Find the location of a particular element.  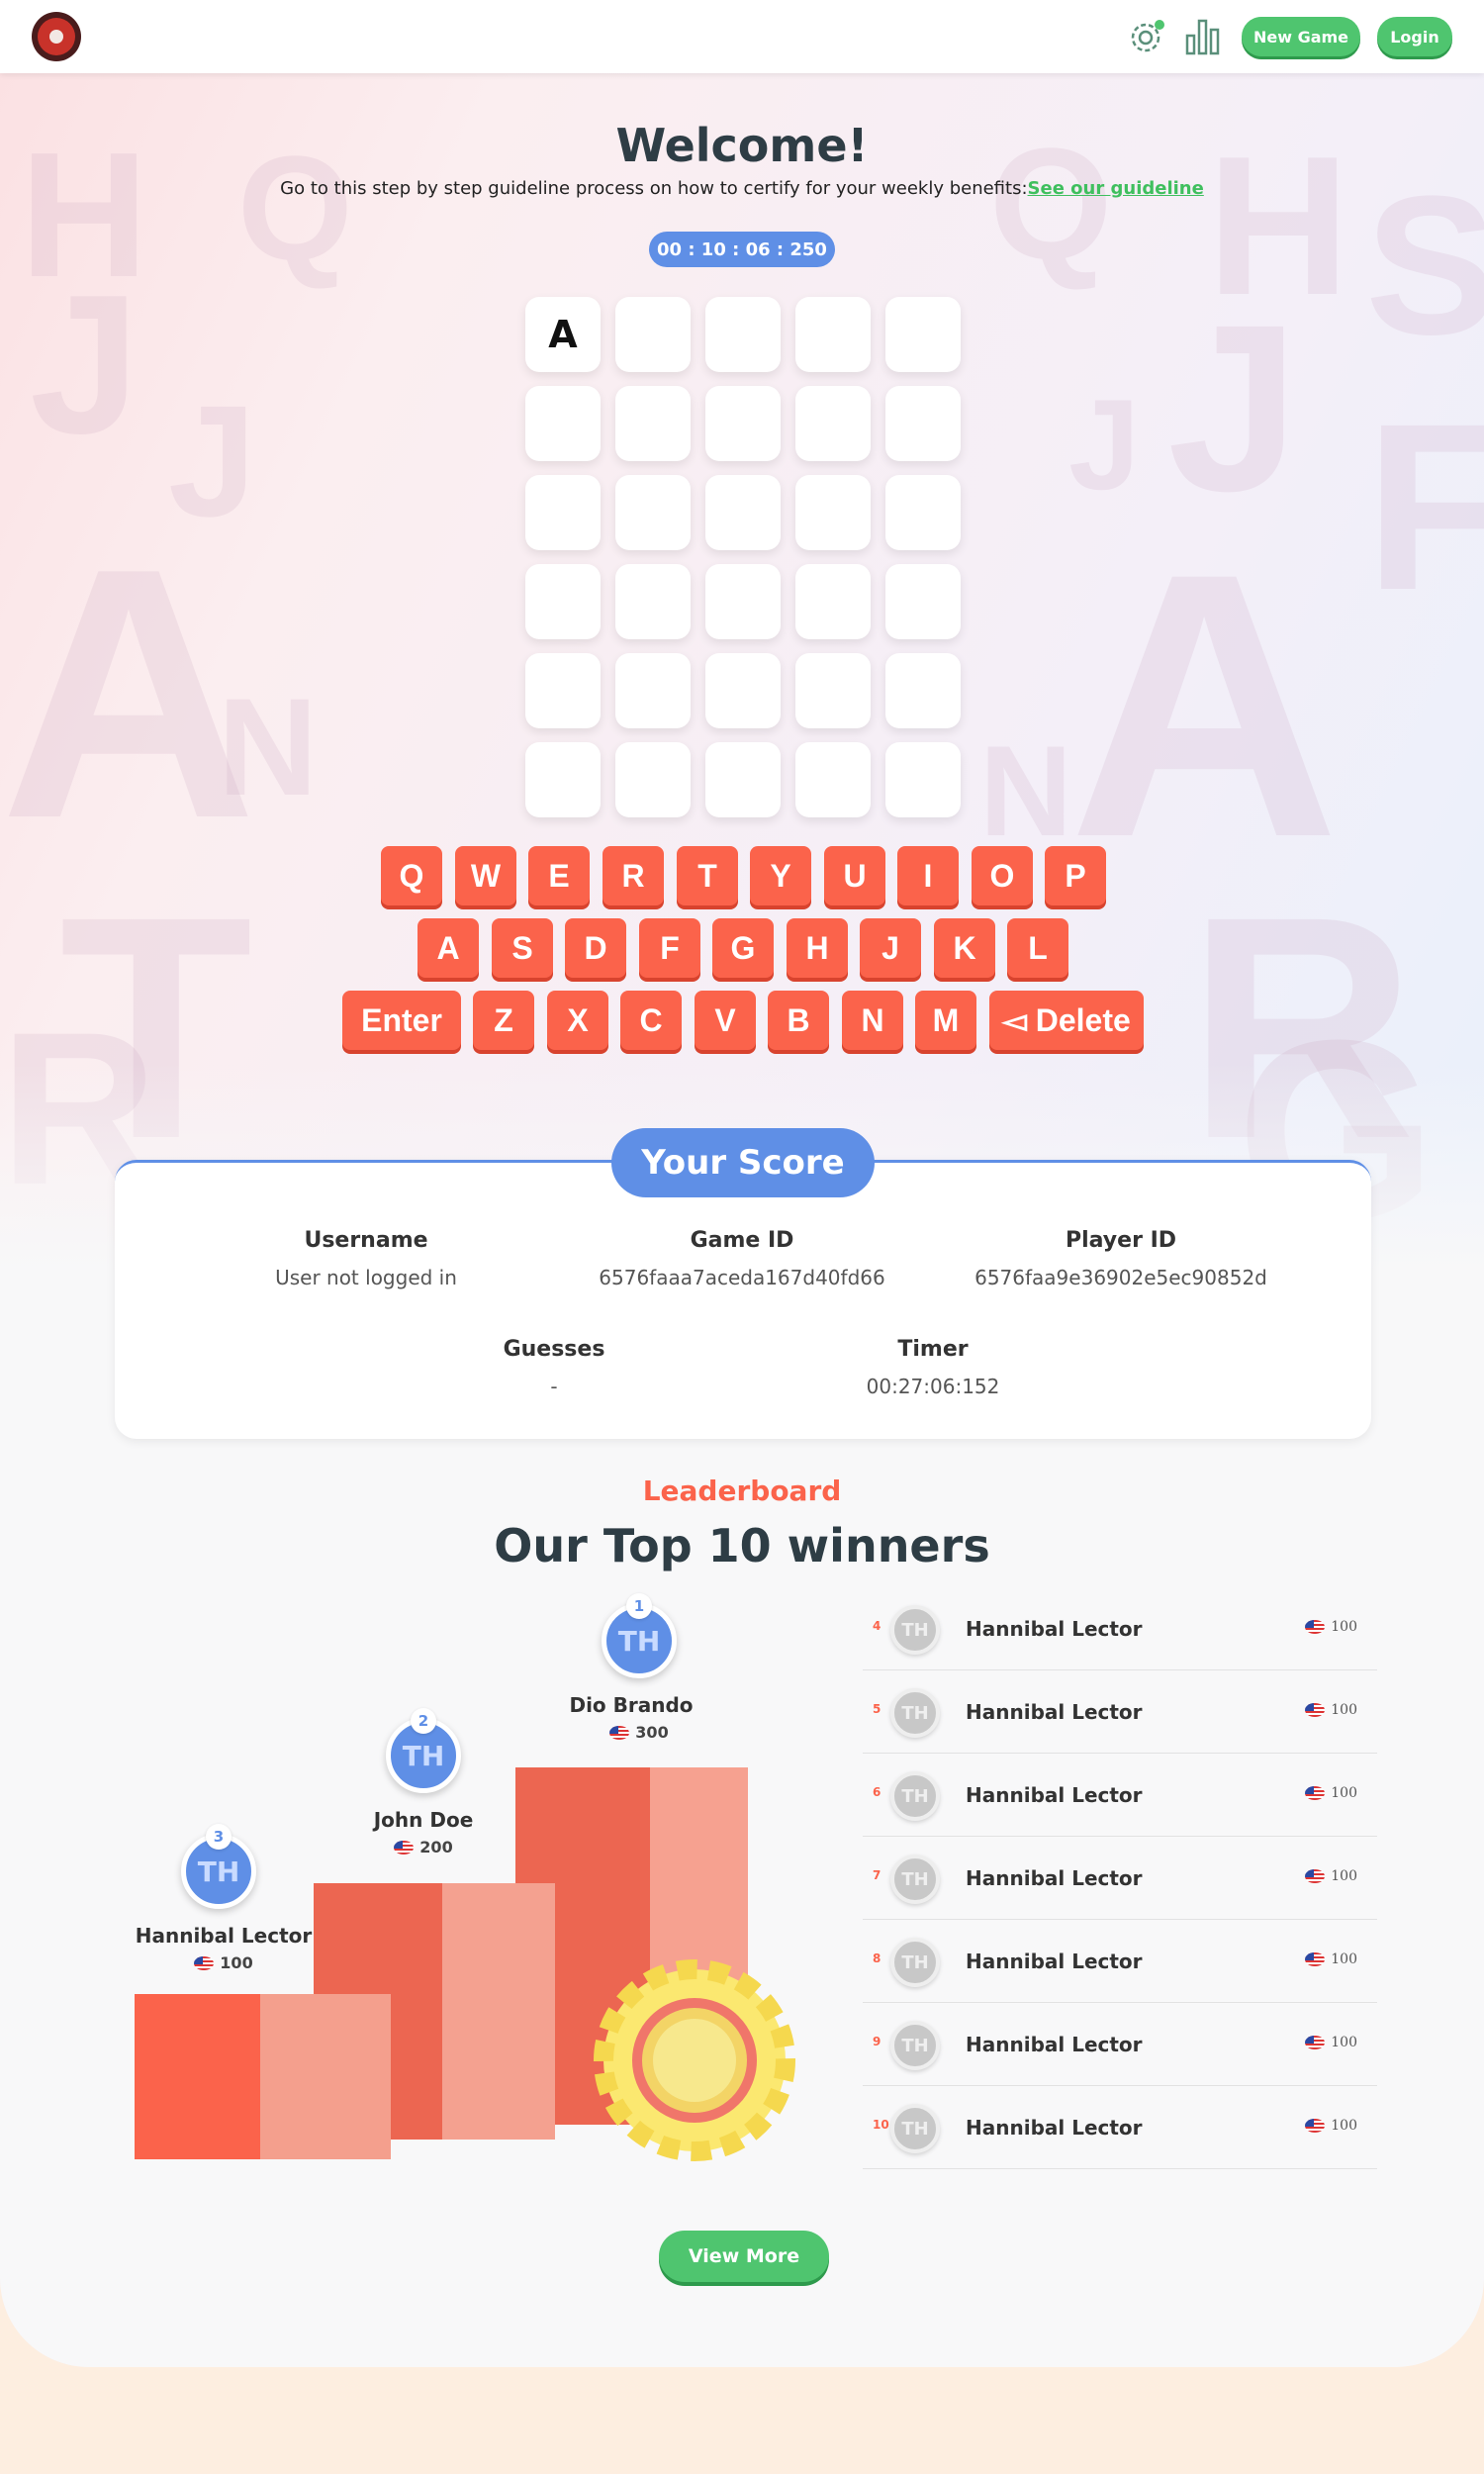

key-f: F is located at coordinates (669, 948).